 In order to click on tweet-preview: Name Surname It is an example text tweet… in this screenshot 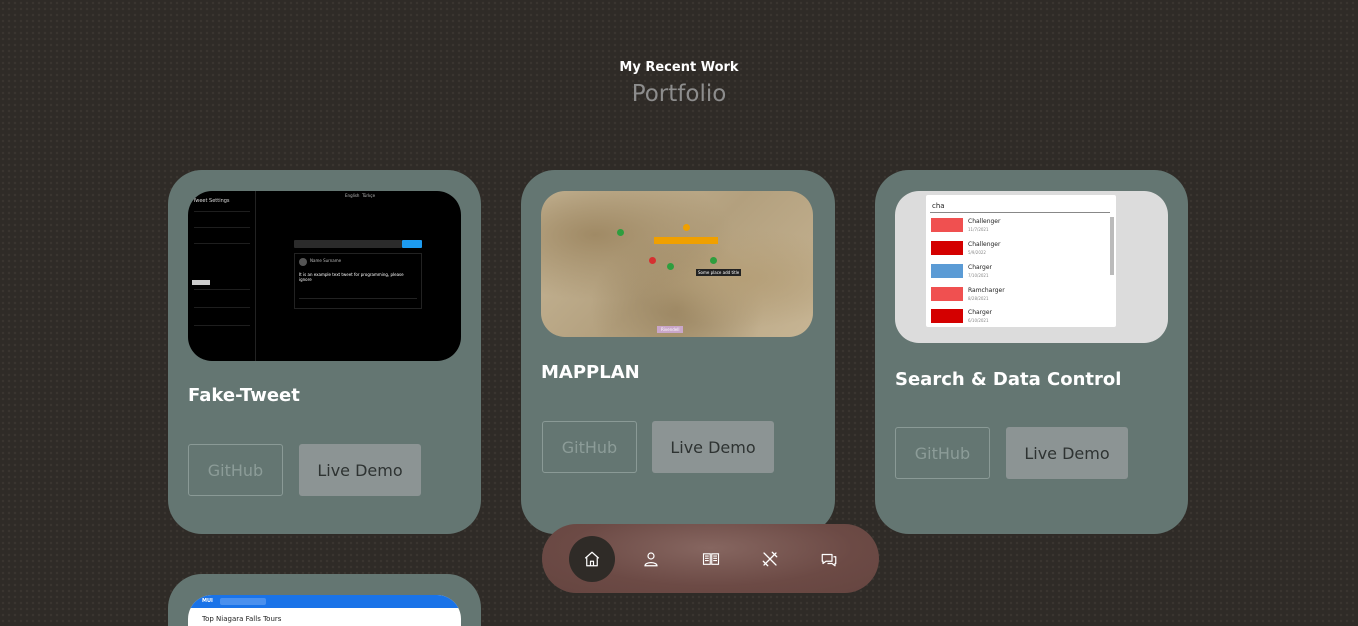, I will do `click(358, 281)`.